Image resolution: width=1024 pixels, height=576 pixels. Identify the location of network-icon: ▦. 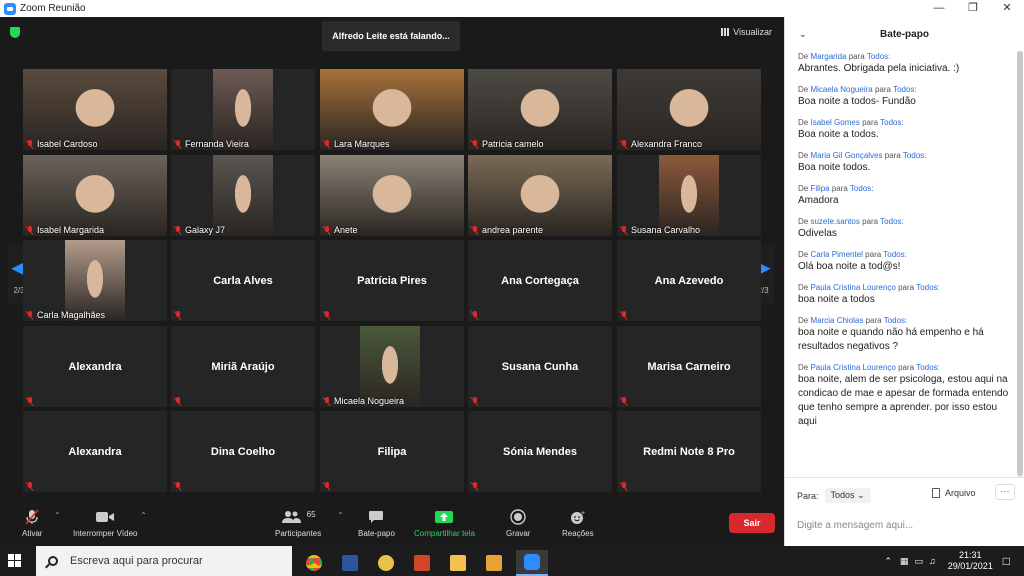
(904, 561).